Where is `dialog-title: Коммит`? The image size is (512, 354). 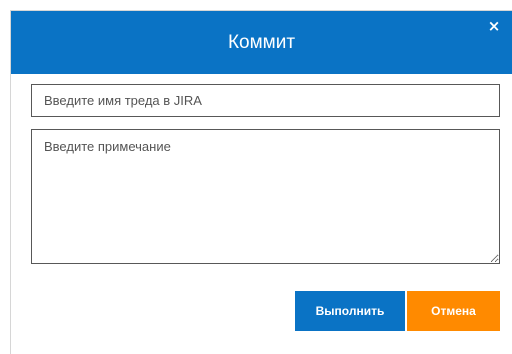 dialog-title: Коммит is located at coordinates (261, 42).